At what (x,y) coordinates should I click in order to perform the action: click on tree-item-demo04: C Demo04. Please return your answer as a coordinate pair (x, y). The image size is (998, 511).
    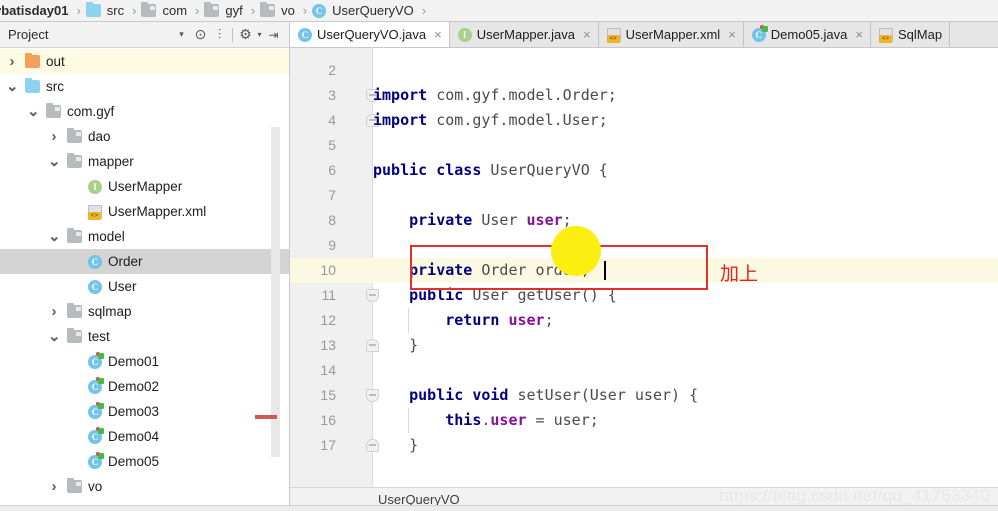
    Looking at the image, I should click on (144, 436).